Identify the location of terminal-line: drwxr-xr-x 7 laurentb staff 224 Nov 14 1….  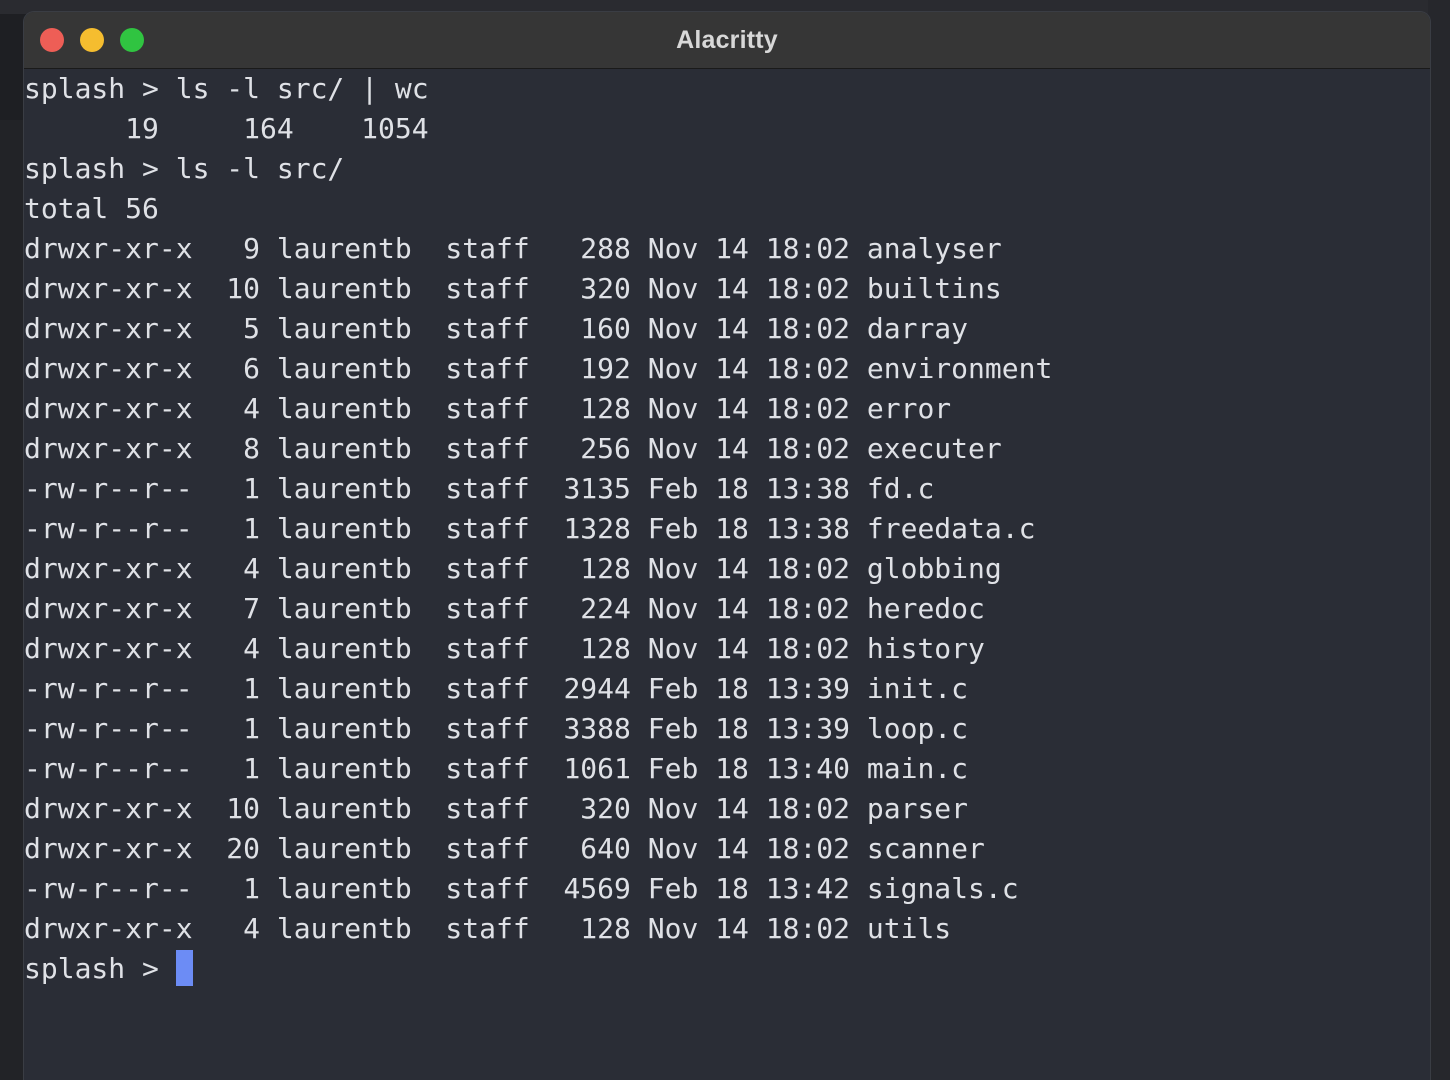
(504, 608).